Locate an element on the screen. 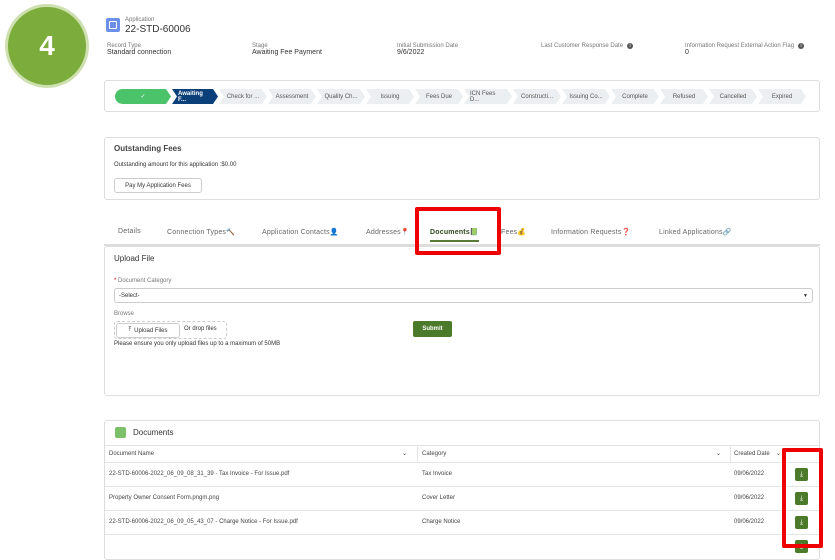 The width and height of the screenshot is (835, 560). field-value: Awaiting Fee Payment is located at coordinates (287, 52).